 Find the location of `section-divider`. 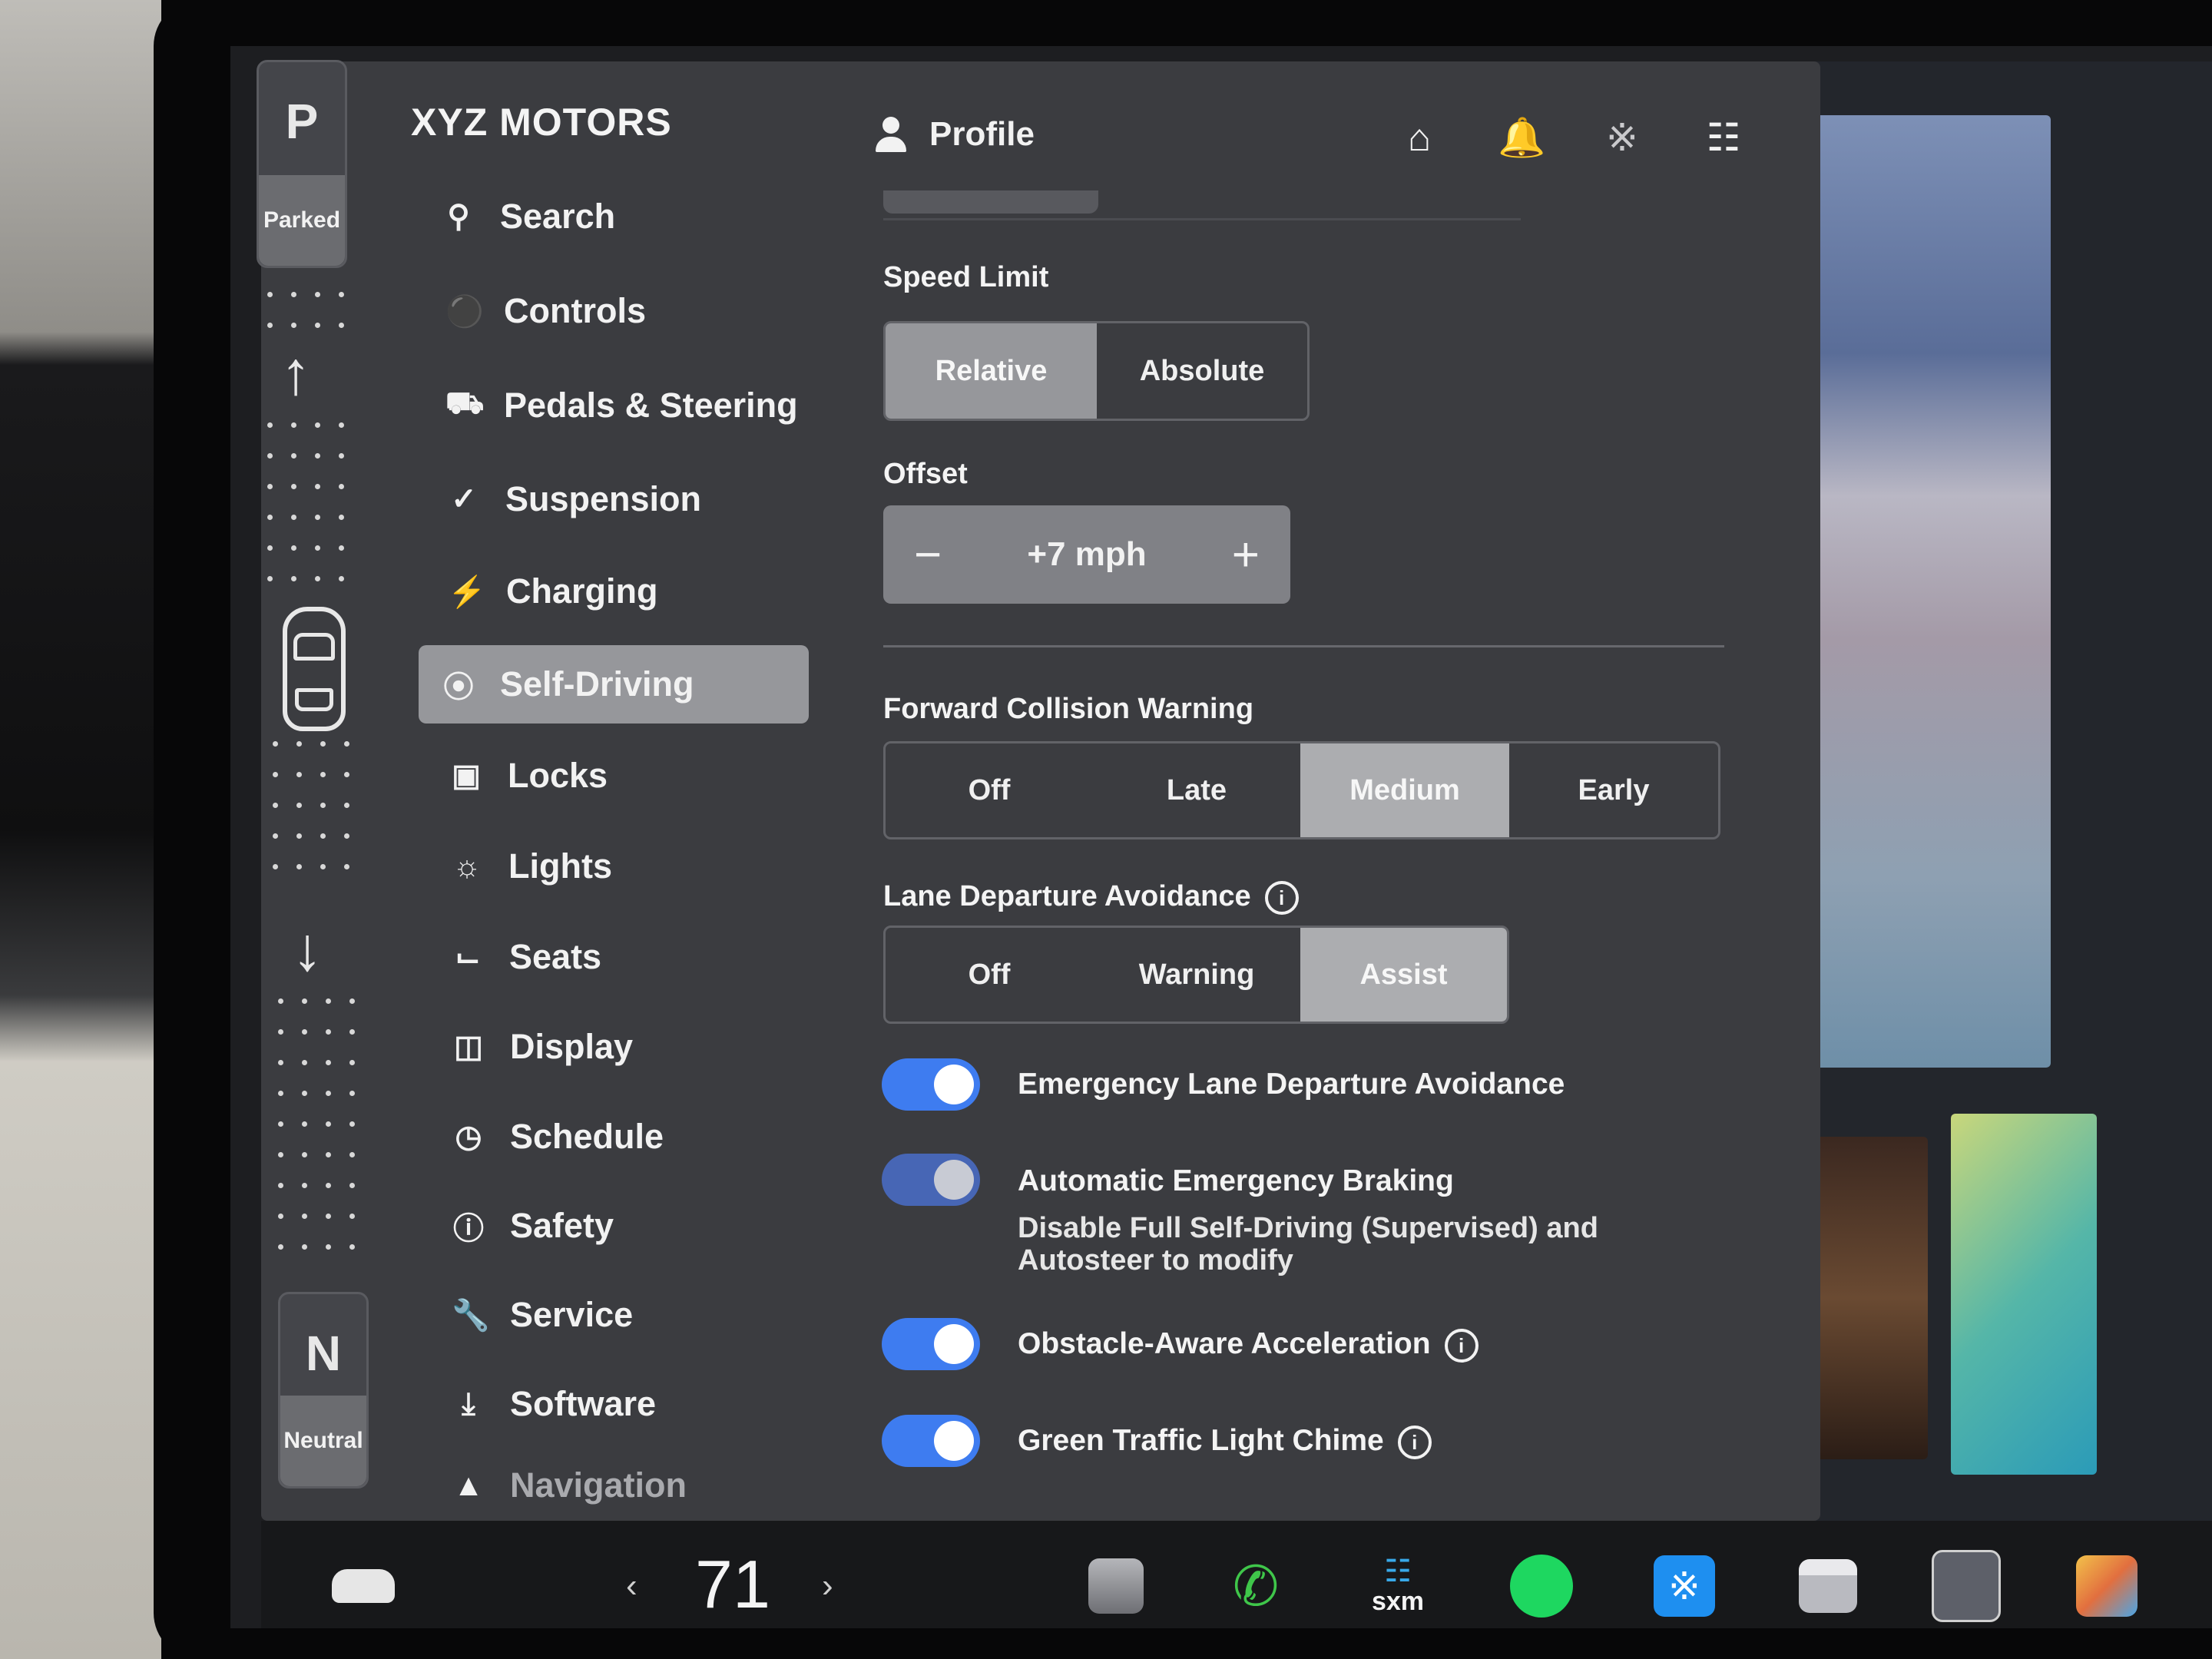

section-divider is located at coordinates (1303, 646).